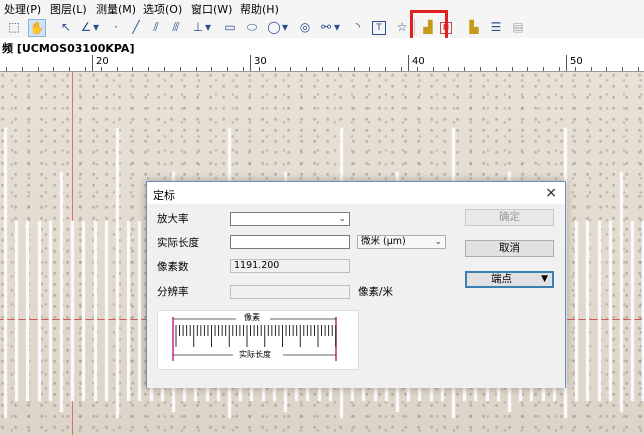 This screenshot has width=644, height=435. Describe the element at coordinates (290, 242) in the screenshot. I see `actual-length-input` at that location.